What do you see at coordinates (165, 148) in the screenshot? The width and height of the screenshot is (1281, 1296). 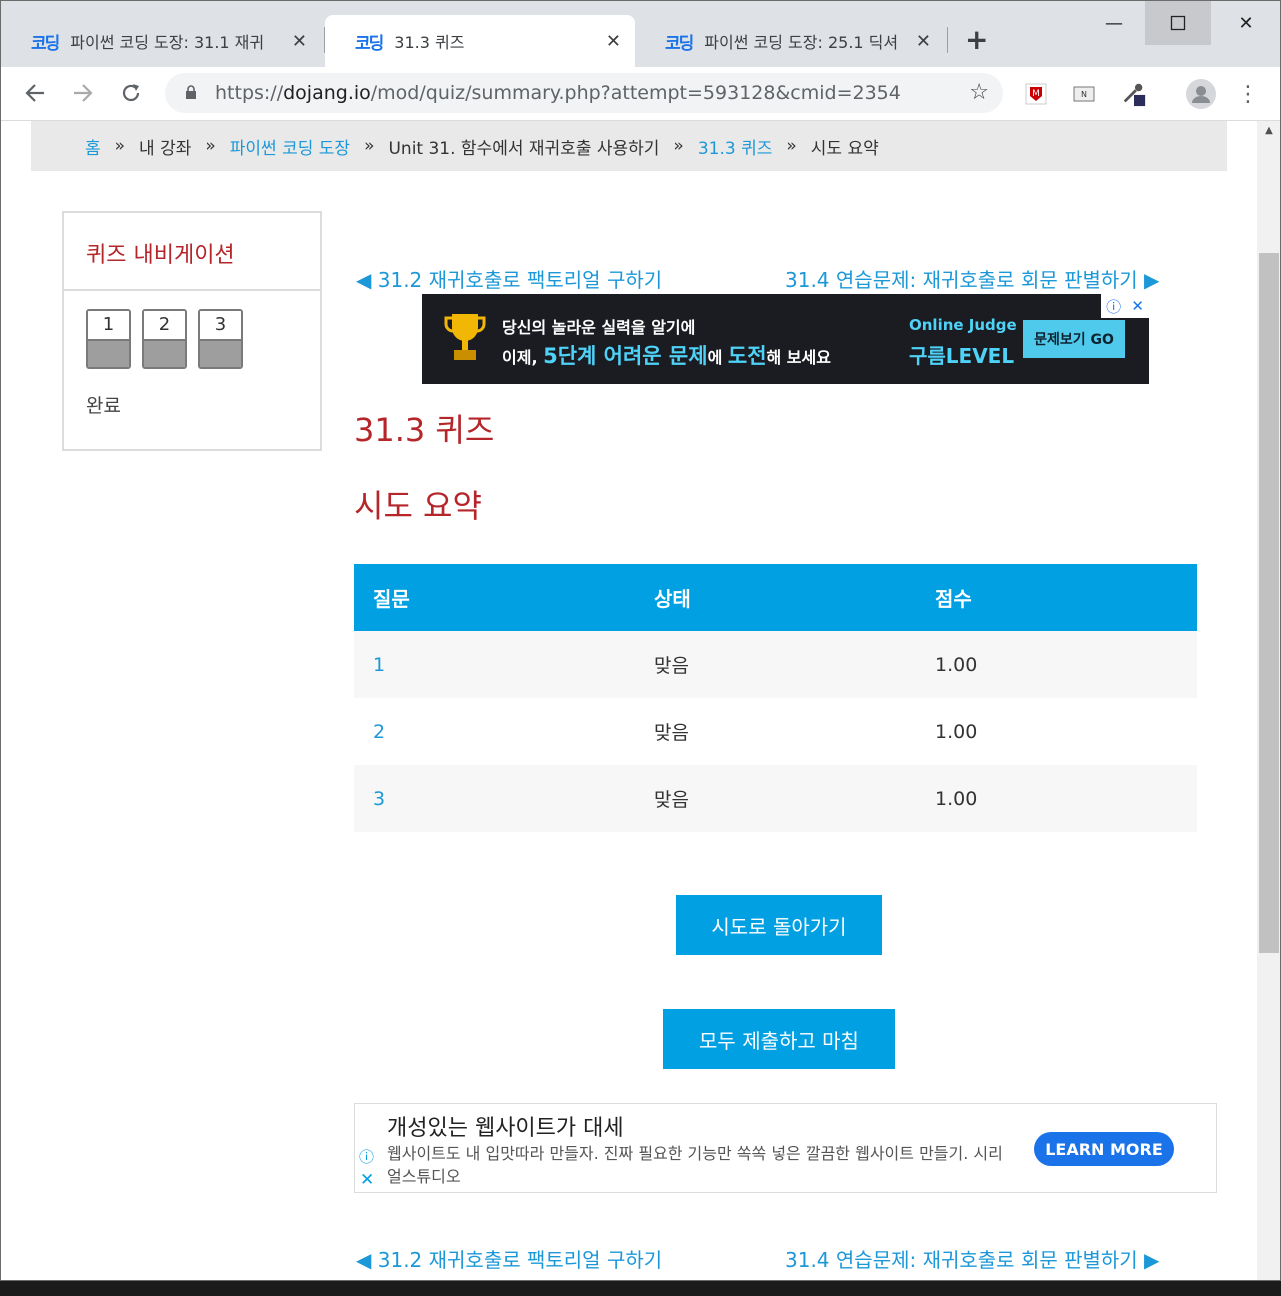 I see `breadcrumb-my-courses: 내 강좌` at bounding box center [165, 148].